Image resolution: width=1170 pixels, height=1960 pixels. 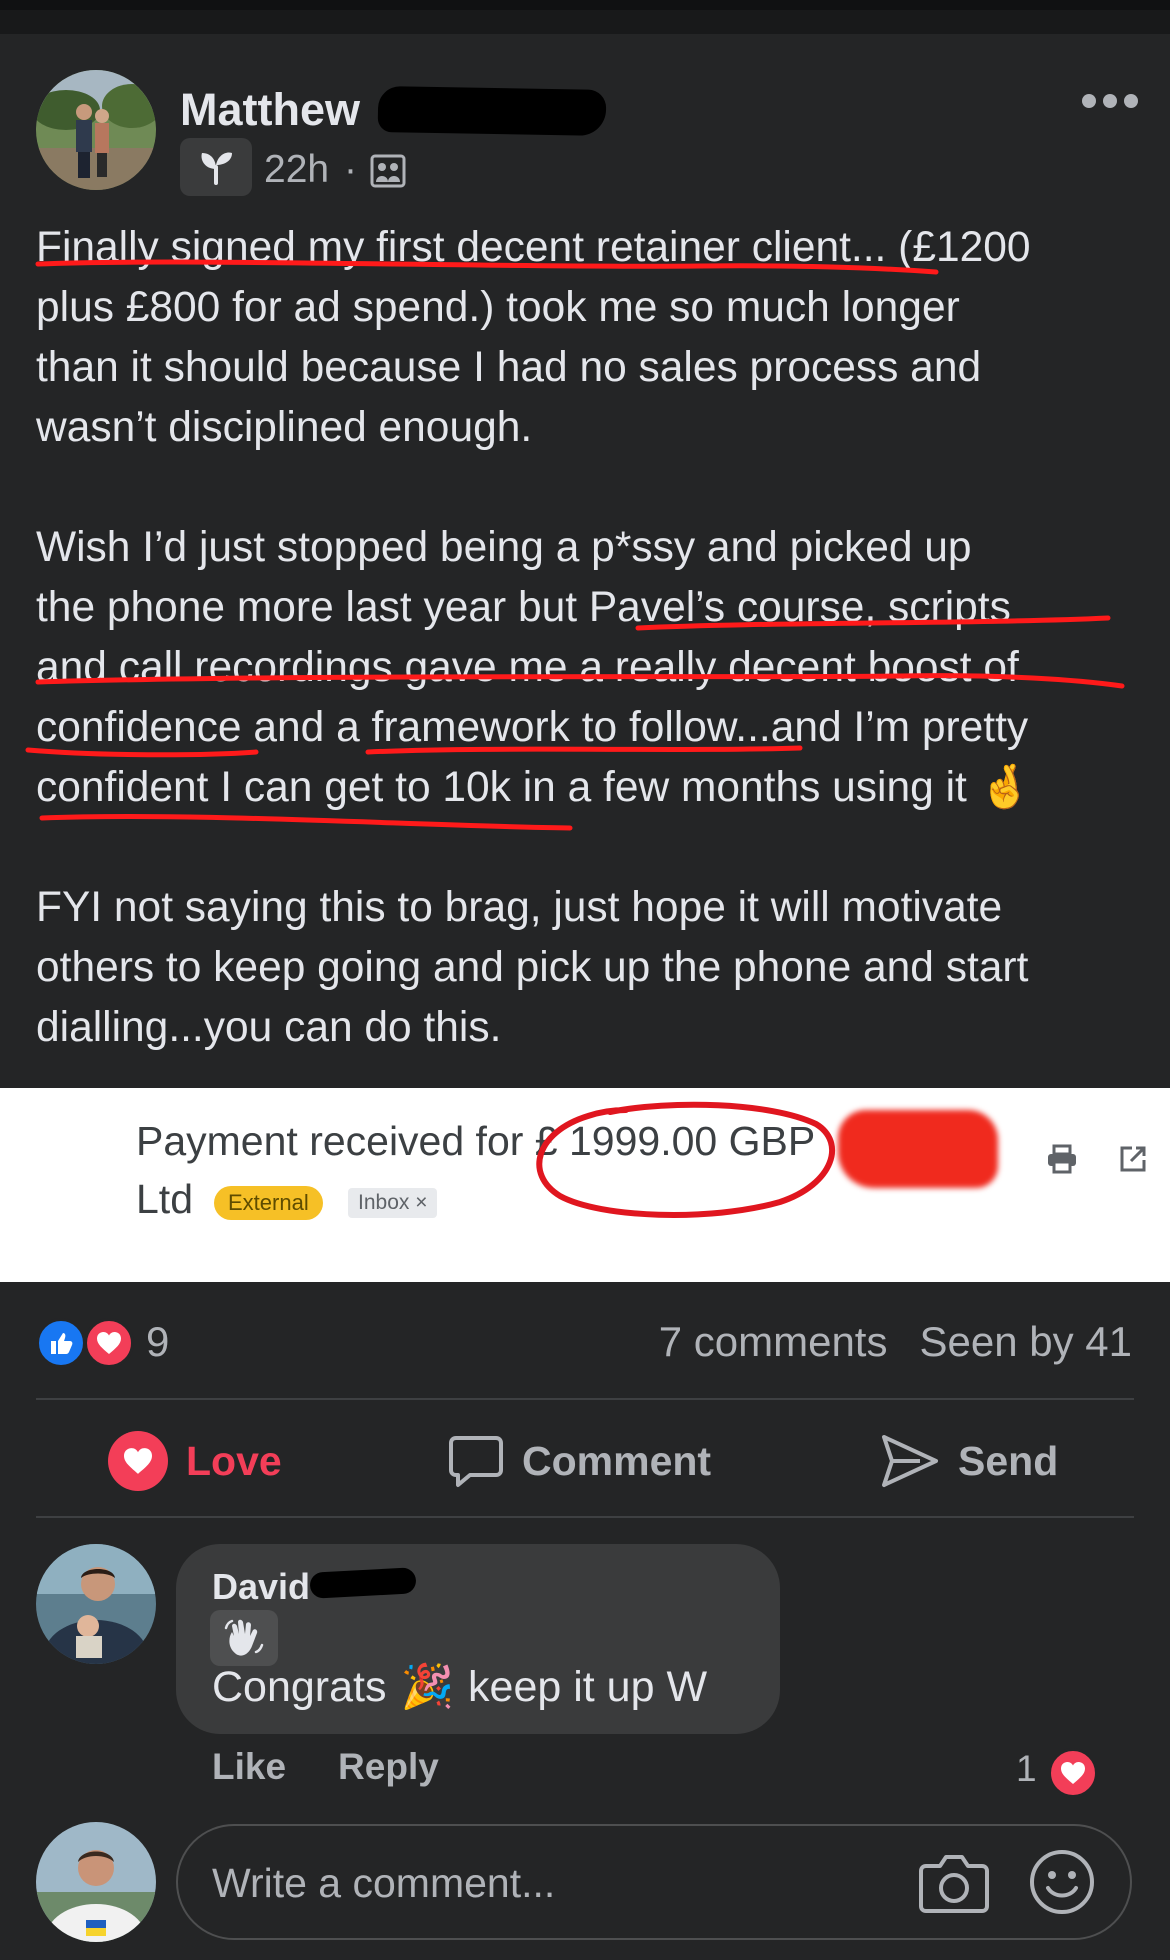 What do you see at coordinates (299, 1686) in the screenshot?
I see `comment-text-before: Congrats` at bounding box center [299, 1686].